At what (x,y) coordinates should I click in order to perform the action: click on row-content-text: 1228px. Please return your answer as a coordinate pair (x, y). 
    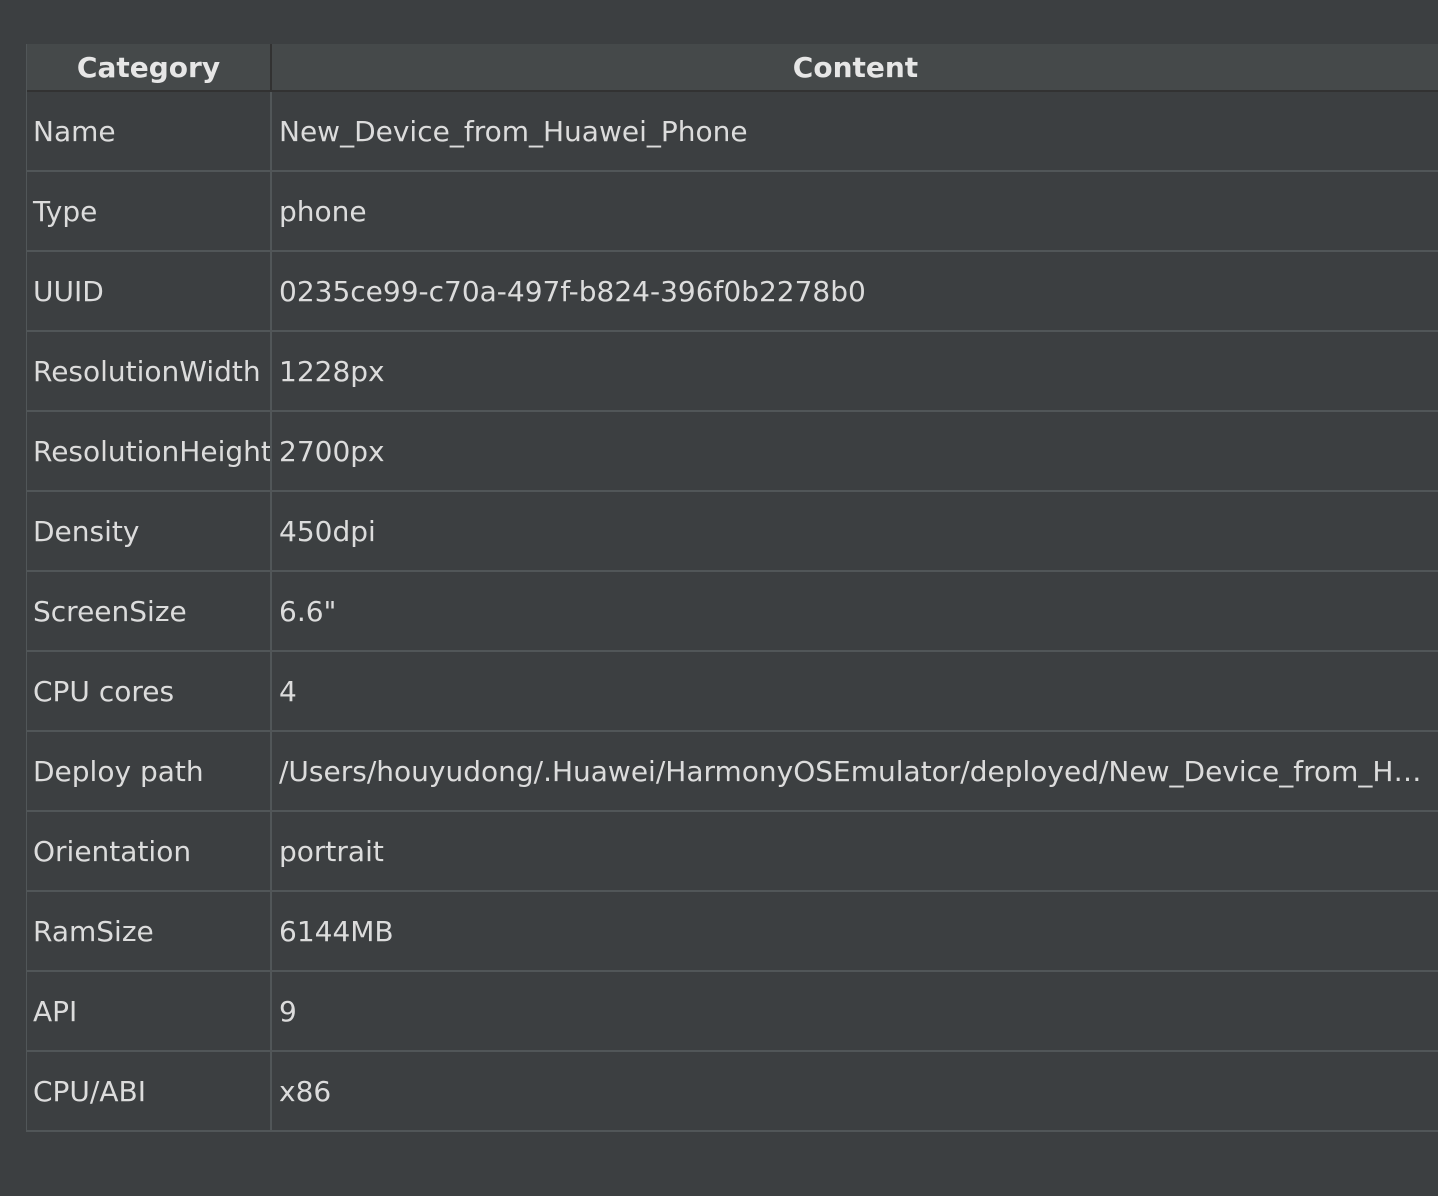
    Looking at the image, I should click on (332, 371).